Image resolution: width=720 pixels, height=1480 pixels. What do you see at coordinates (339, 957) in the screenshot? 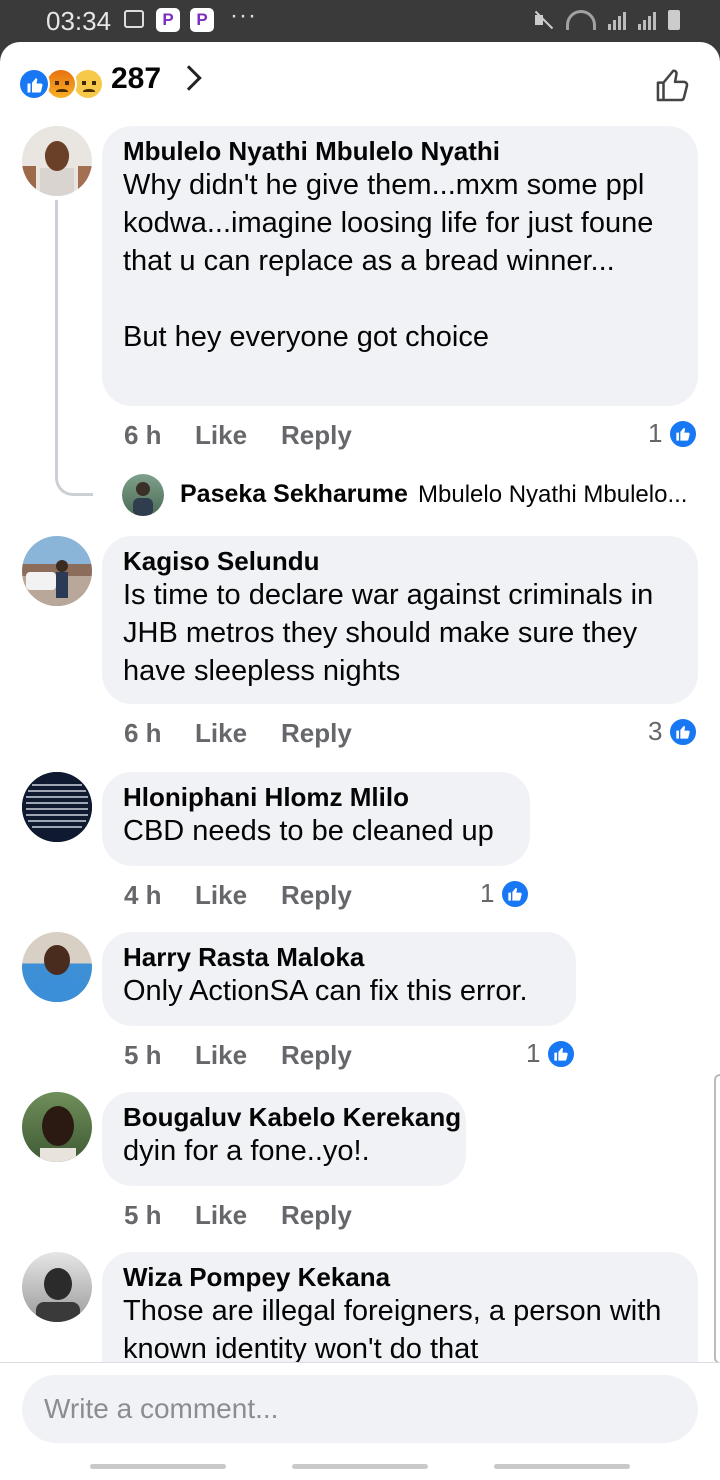
I see `comment-author: Harry Rasta Maloka` at bounding box center [339, 957].